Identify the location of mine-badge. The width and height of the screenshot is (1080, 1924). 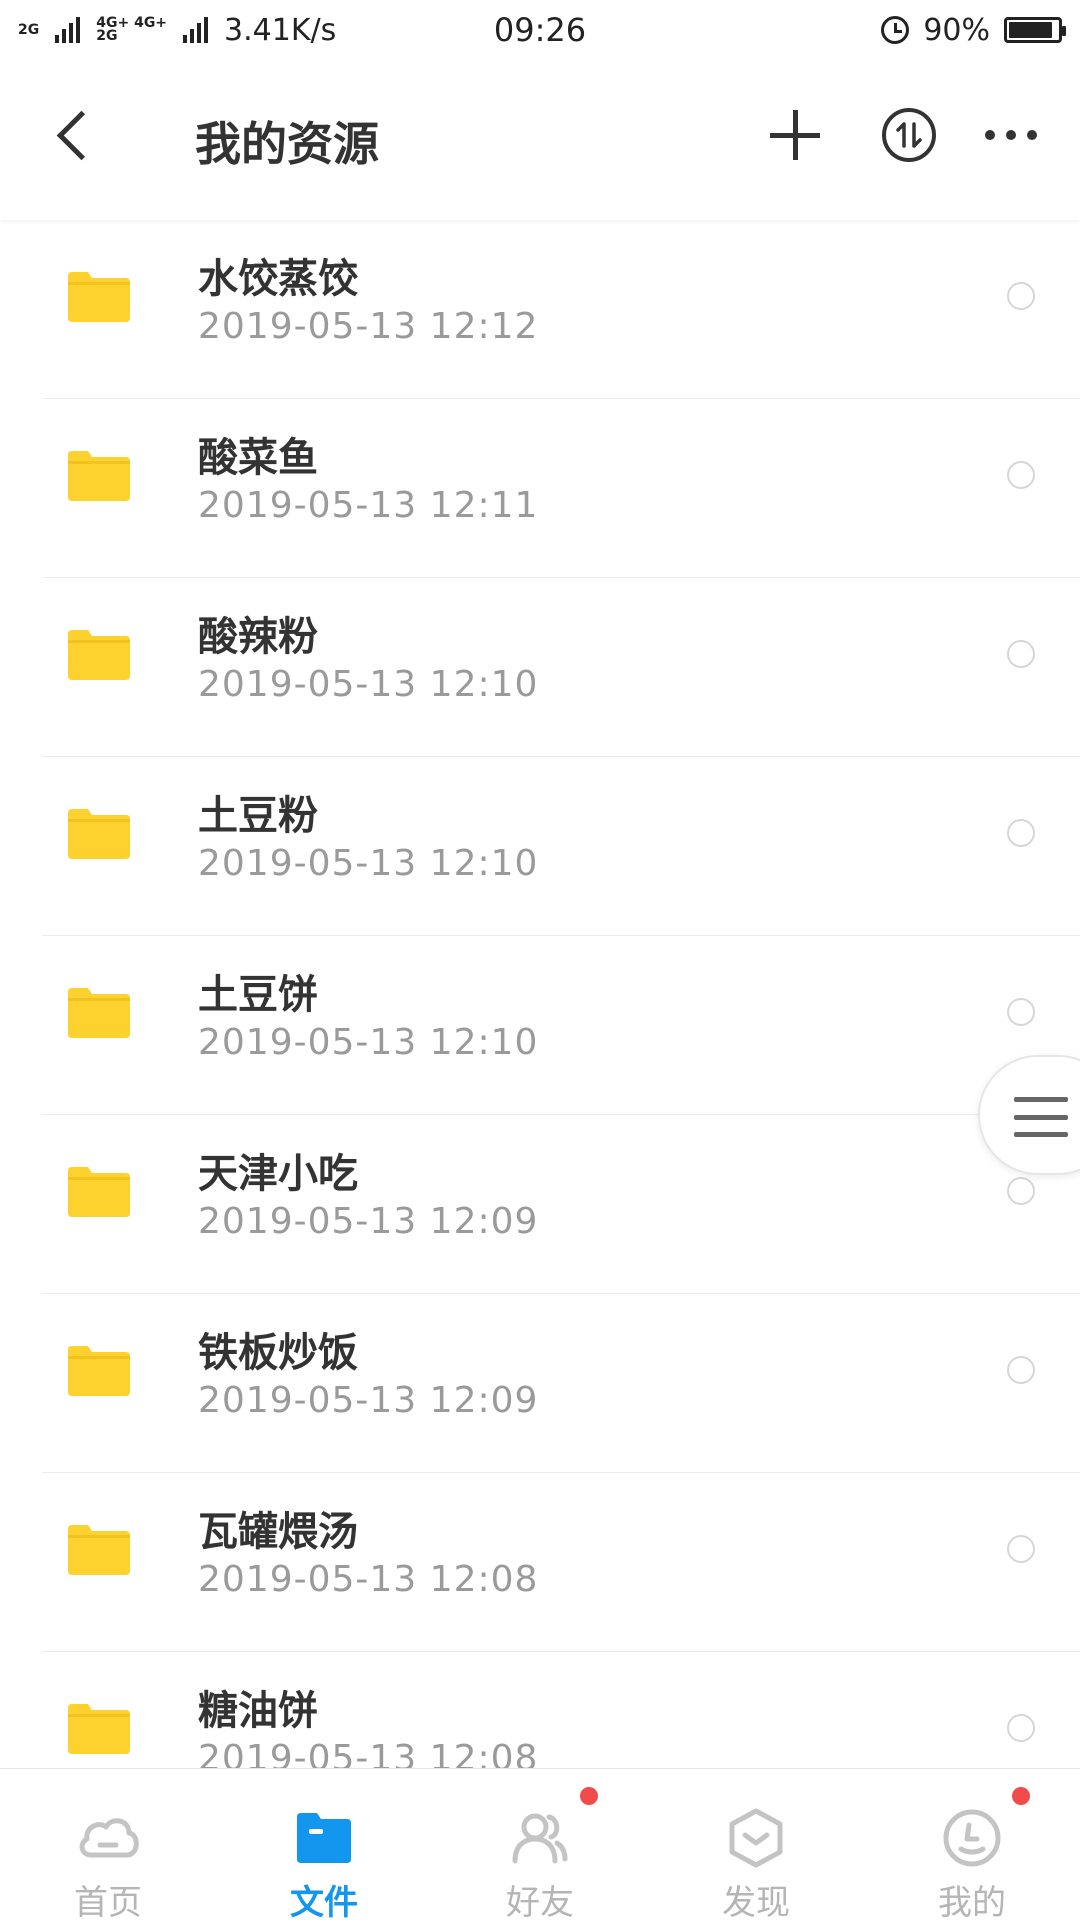
(1021, 1796).